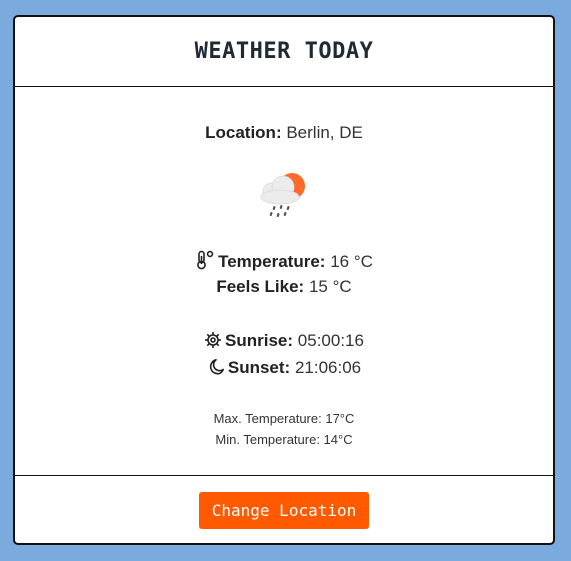  I want to click on max-temperature: Max. Temperature: 17°C, so click(284, 418).